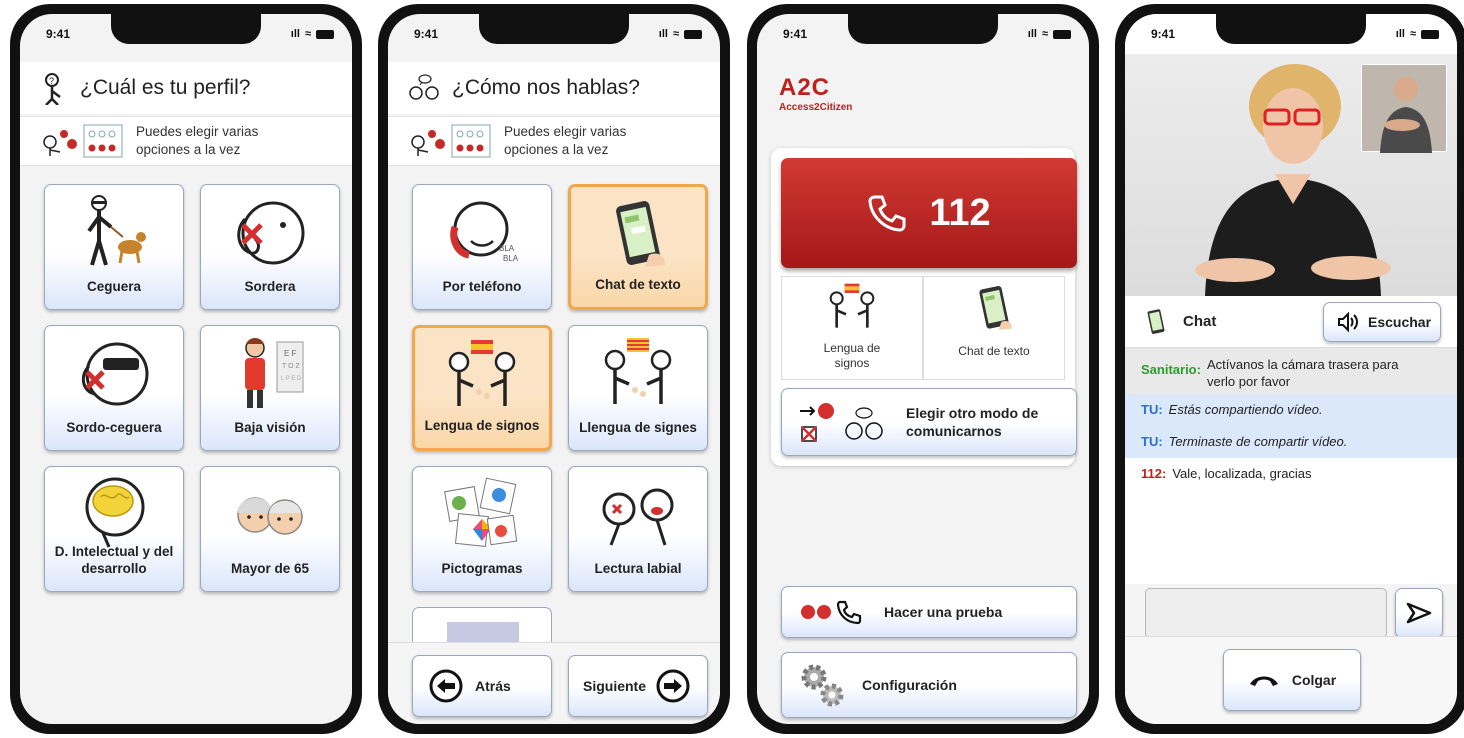 Image resolution: width=1464 pixels, height=738 pixels. Describe the element at coordinates (1348, 322) in the screenshot. I see `speaker-icon` at that location.